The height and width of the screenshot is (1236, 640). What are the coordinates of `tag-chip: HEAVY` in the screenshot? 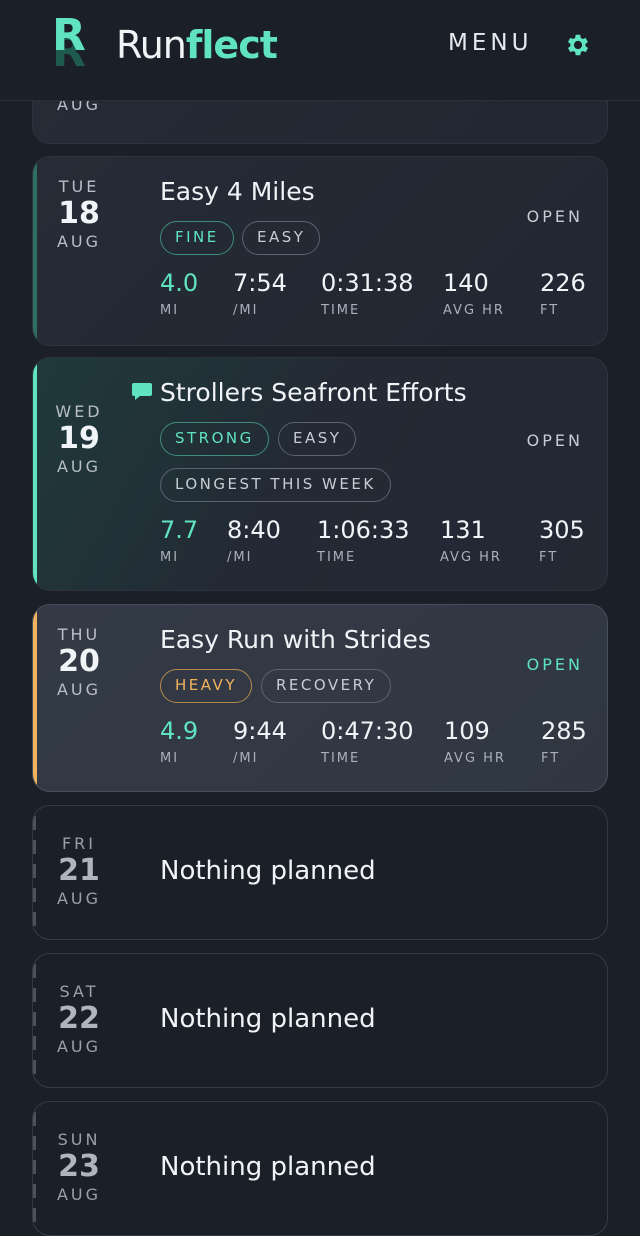 It's located at (206, 686).